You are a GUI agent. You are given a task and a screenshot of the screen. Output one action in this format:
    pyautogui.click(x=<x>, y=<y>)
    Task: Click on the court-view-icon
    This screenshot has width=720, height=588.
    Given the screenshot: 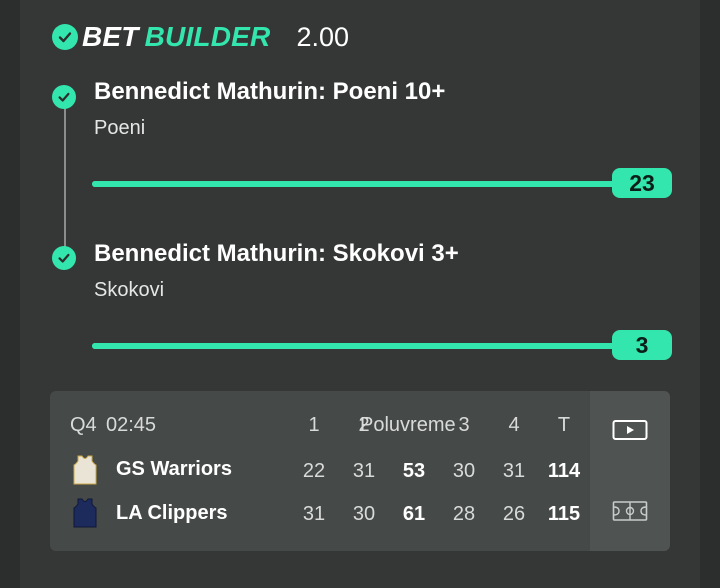 What is the action you would take?
    pyautogui.click(x=630, y=511)
    